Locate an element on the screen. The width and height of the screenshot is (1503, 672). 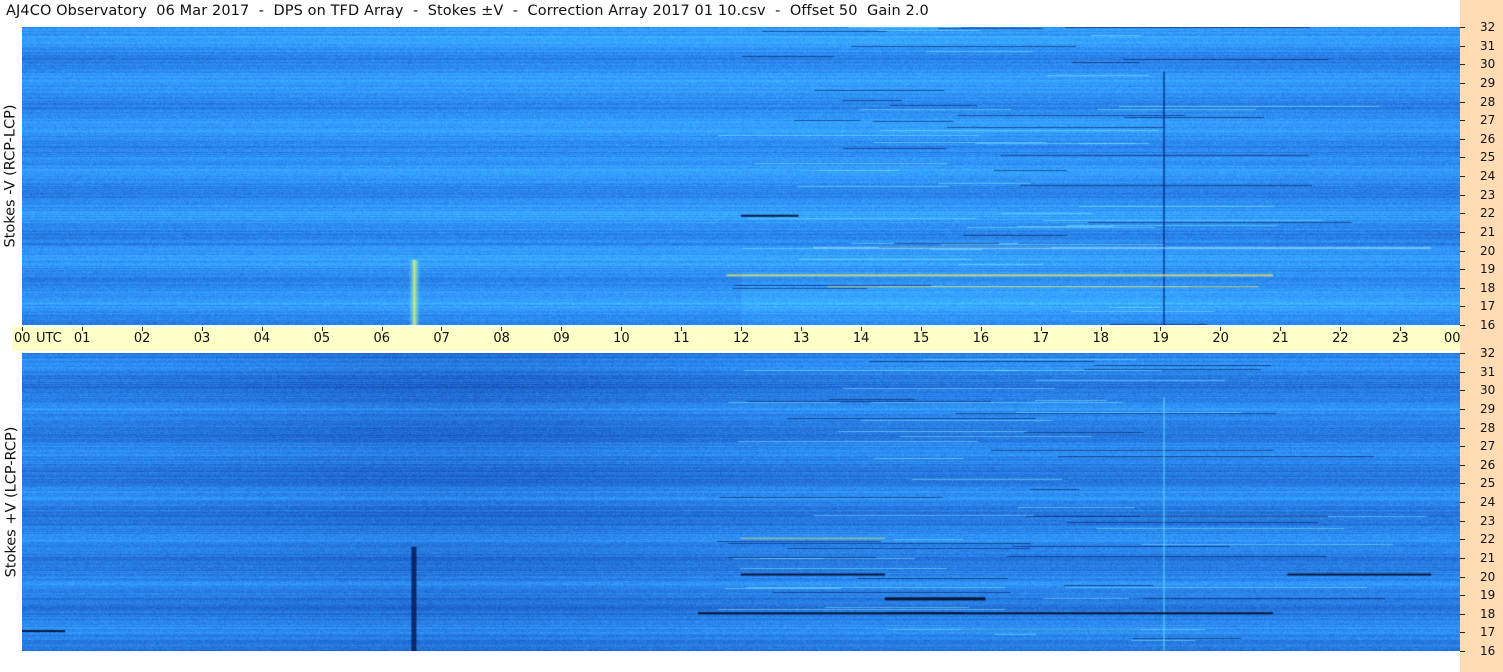
time-tick-label: 05 is located at coordinates (322, 338).